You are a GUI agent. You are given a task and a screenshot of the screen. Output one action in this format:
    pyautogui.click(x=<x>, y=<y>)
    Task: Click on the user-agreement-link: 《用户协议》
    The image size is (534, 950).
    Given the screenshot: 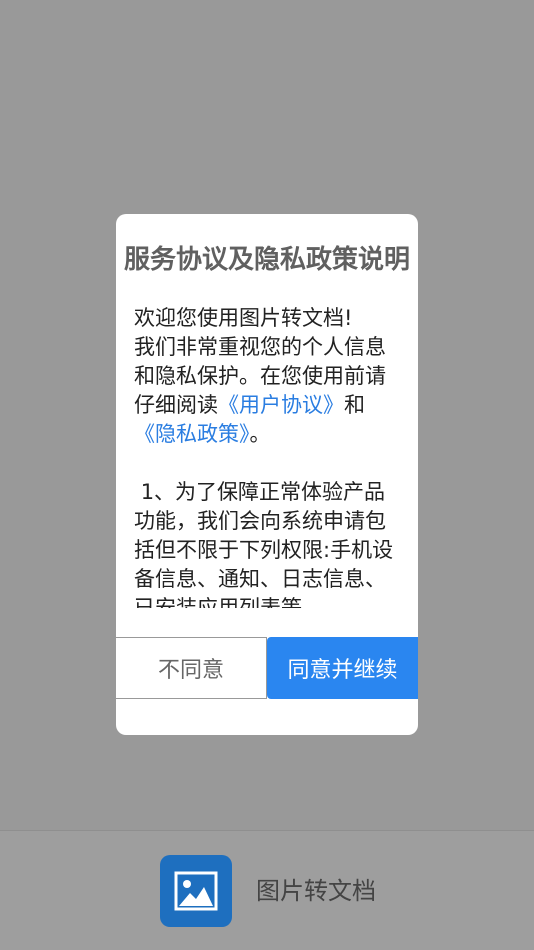 What is the action you would take?
    pyautogui.click(x=281, y=405)
    